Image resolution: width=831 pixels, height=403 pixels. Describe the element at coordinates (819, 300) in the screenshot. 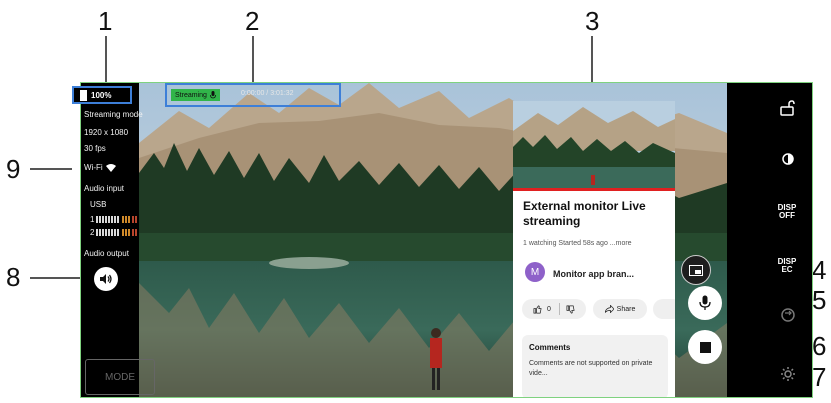

I see `callout-5: 5` at that location.